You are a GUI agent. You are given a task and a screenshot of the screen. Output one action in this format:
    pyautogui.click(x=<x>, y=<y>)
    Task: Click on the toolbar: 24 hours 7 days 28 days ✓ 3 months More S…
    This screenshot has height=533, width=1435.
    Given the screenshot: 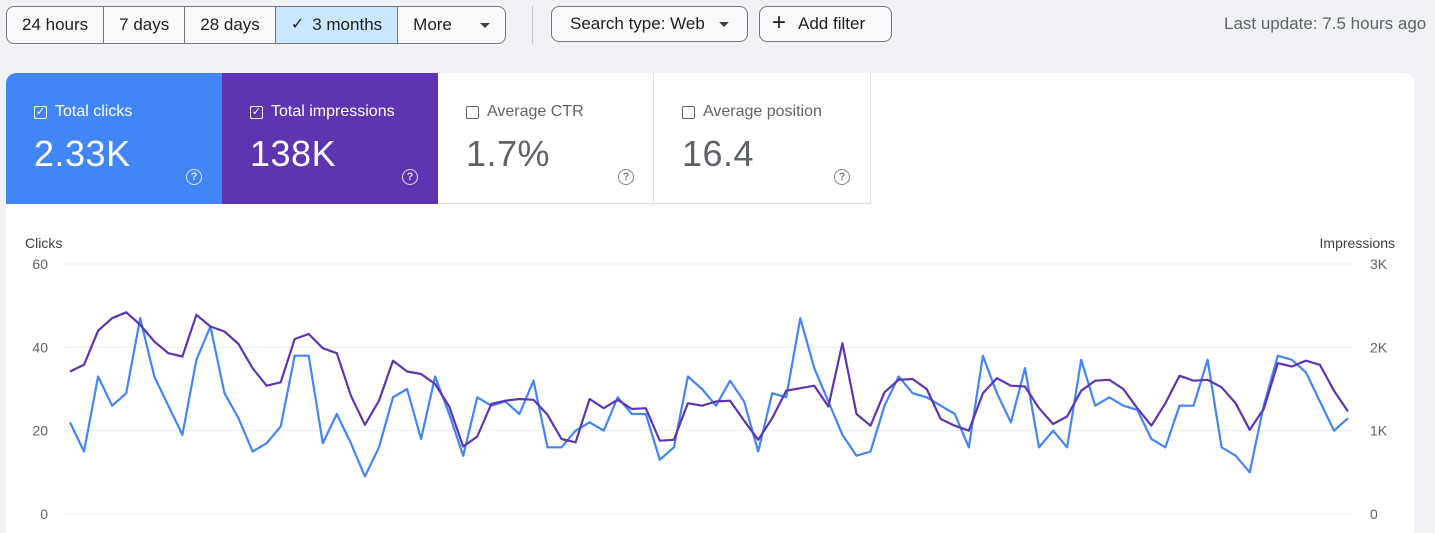 What is the action you would take?
    pyautogui.click(x=717, y=27)
    